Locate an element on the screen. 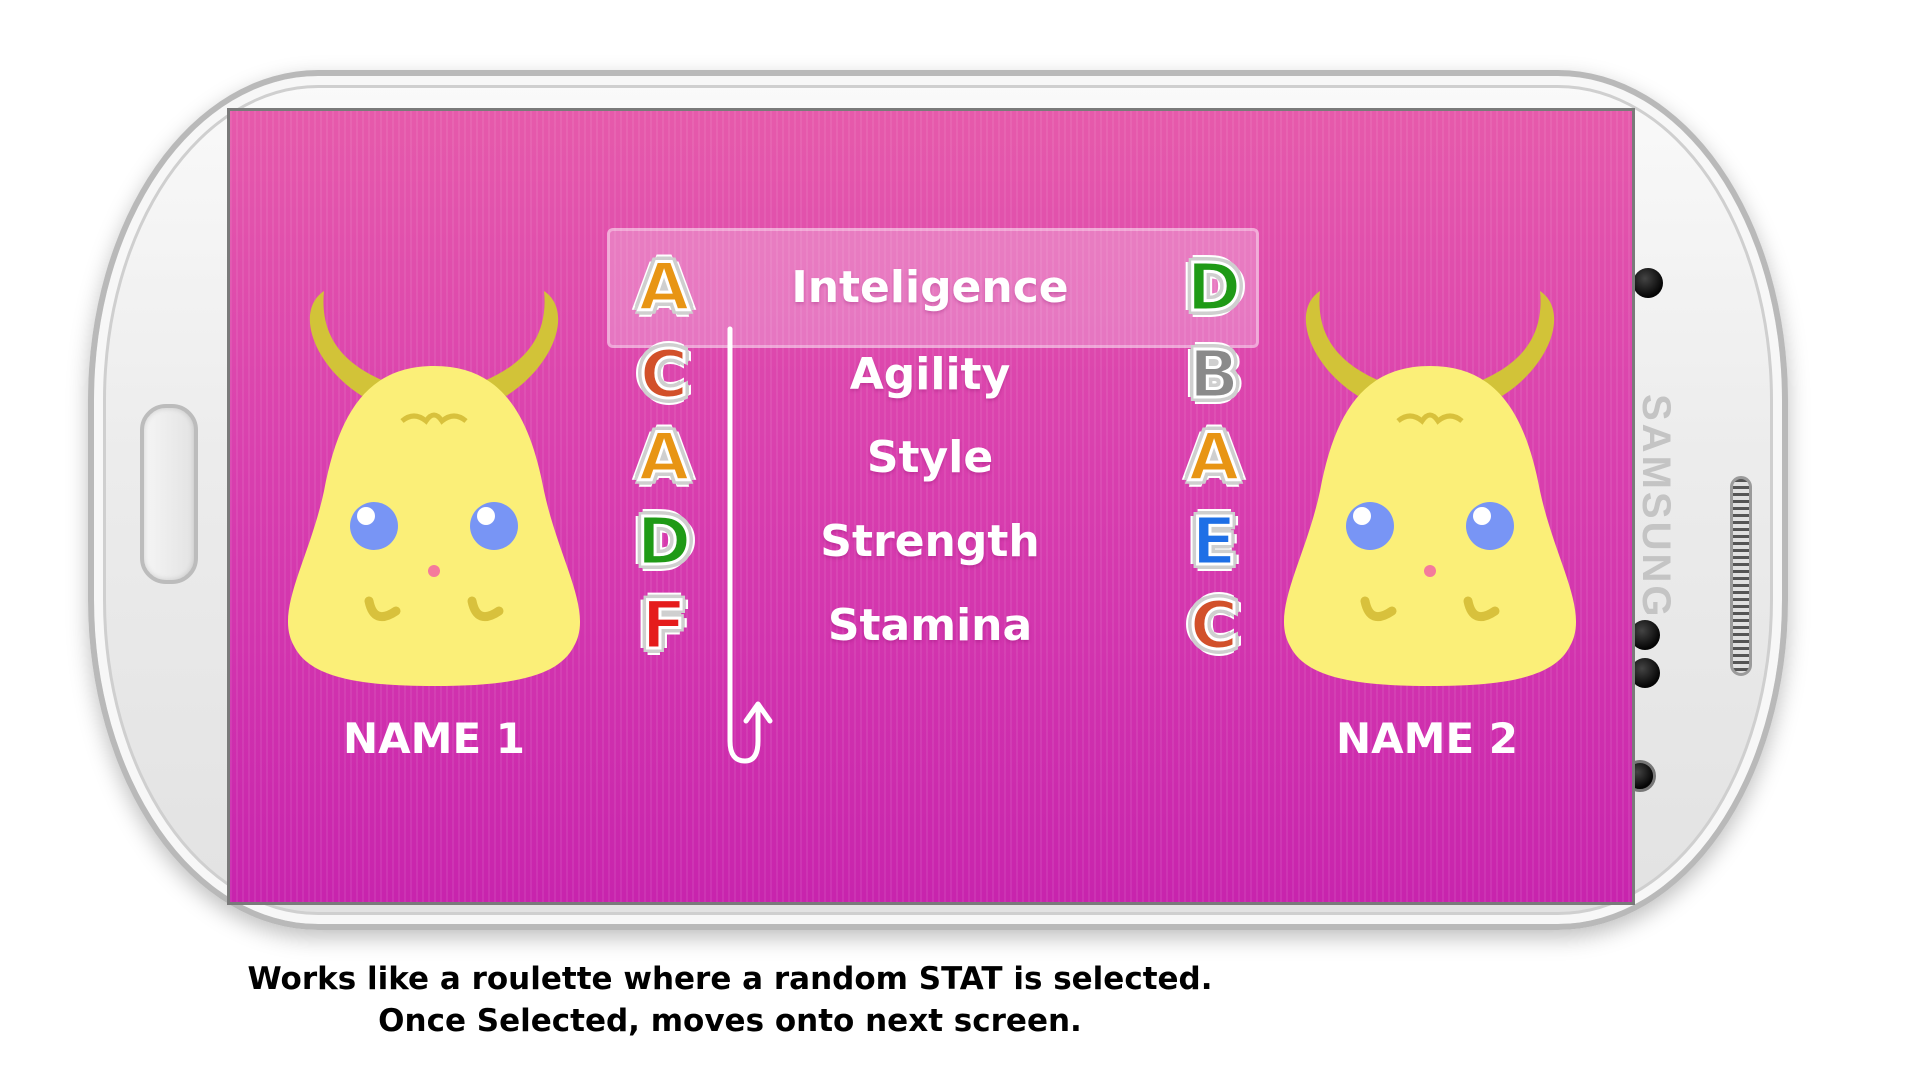 The image size is (1920, 1080). earpiece-speaker is located at coordinates (1741, 576).